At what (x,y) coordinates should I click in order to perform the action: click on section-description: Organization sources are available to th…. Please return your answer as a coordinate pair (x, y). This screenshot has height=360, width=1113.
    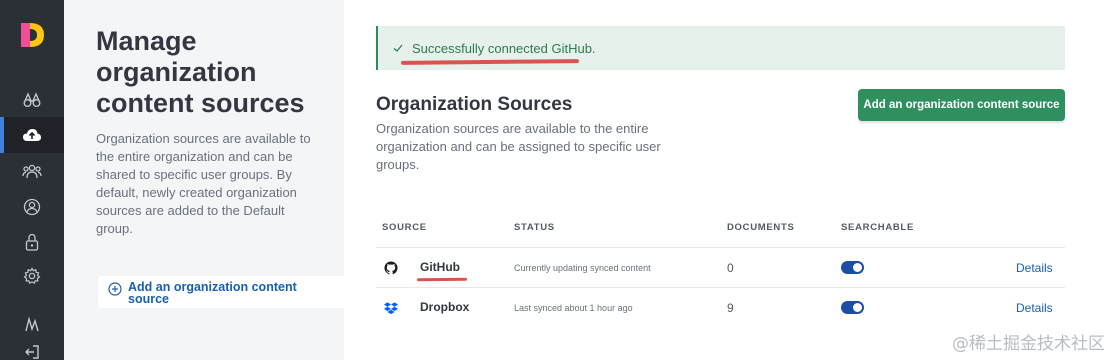
    Looking at the image, I should click on (518, 146).